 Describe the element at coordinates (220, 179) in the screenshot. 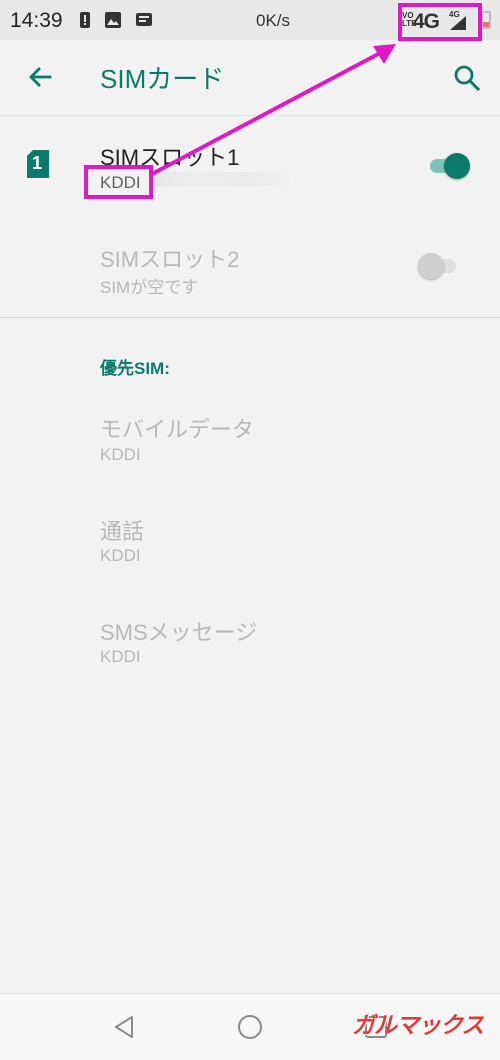

I see `redacted-number` at that location.